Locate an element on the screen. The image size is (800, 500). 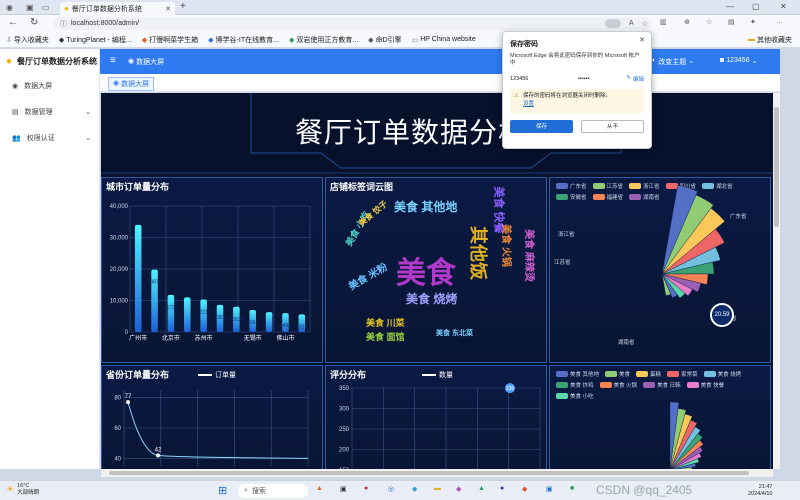
back-icon: ← is located at coordinates (13, 22).